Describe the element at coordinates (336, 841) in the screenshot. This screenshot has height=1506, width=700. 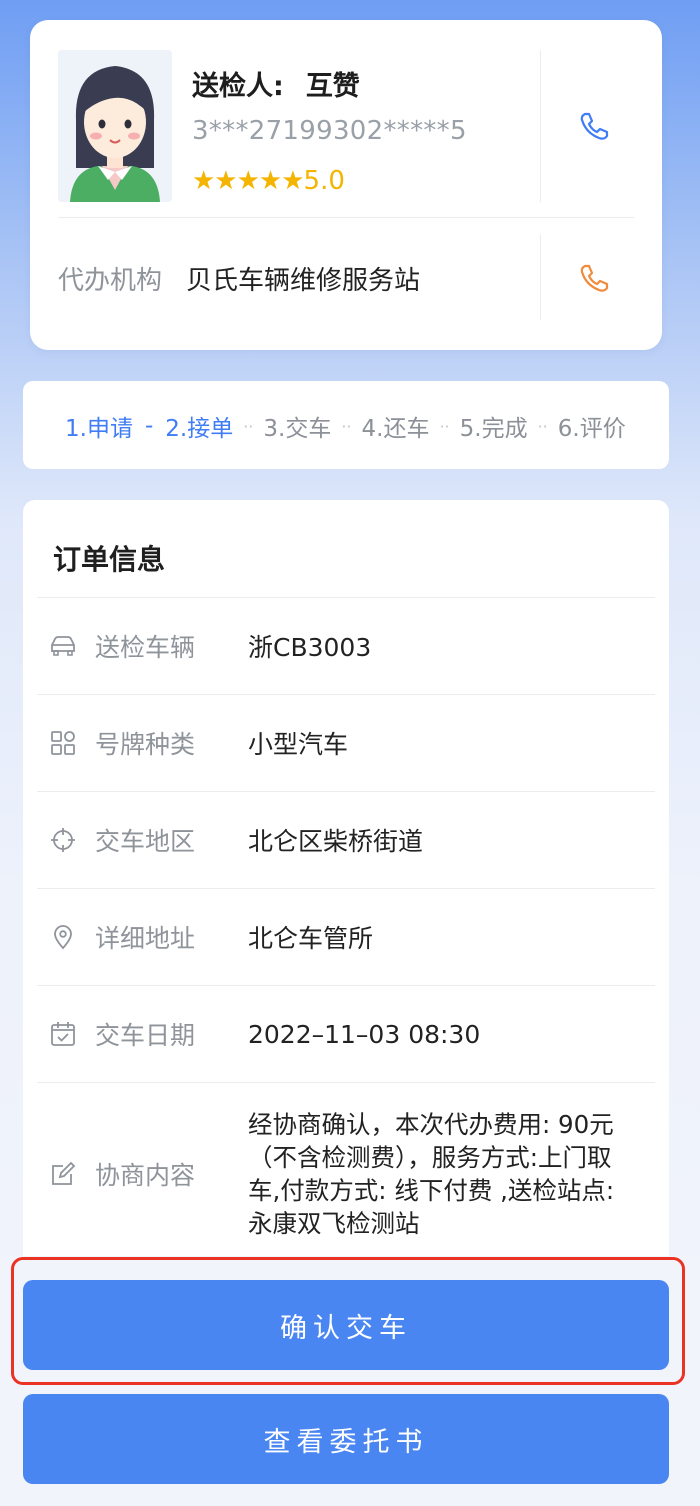
I see `order-row-value: 北仑区柴桥街道` at that location.